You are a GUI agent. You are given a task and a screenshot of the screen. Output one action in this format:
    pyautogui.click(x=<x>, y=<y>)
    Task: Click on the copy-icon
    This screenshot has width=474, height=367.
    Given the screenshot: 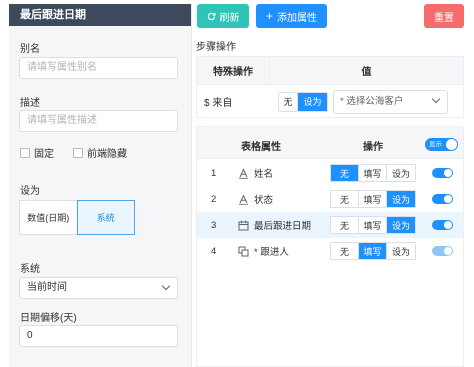 What is the action you would take?
    pyautogui.click(x=243, y=251)
    